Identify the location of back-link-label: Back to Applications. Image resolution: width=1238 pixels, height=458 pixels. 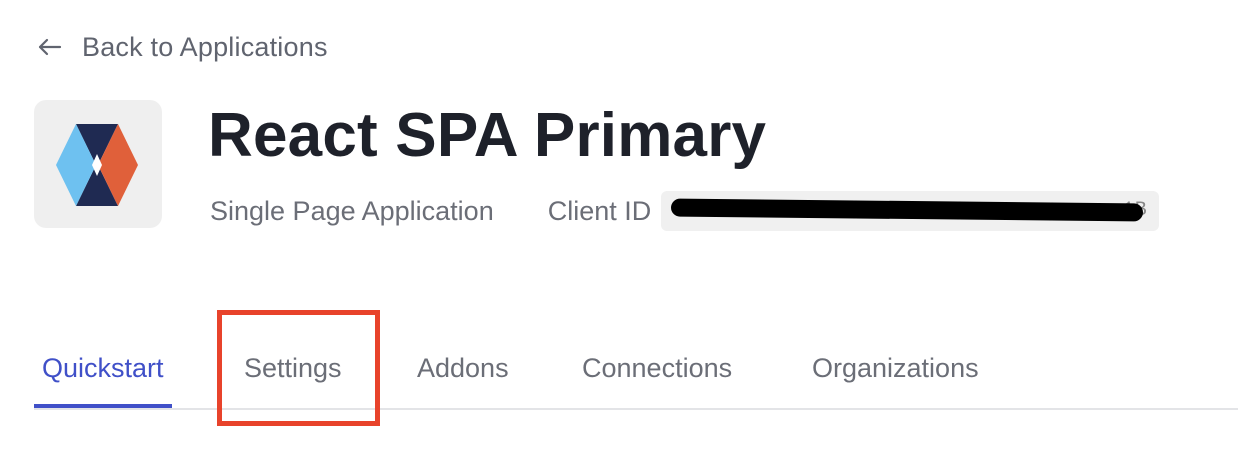
(205, 46).